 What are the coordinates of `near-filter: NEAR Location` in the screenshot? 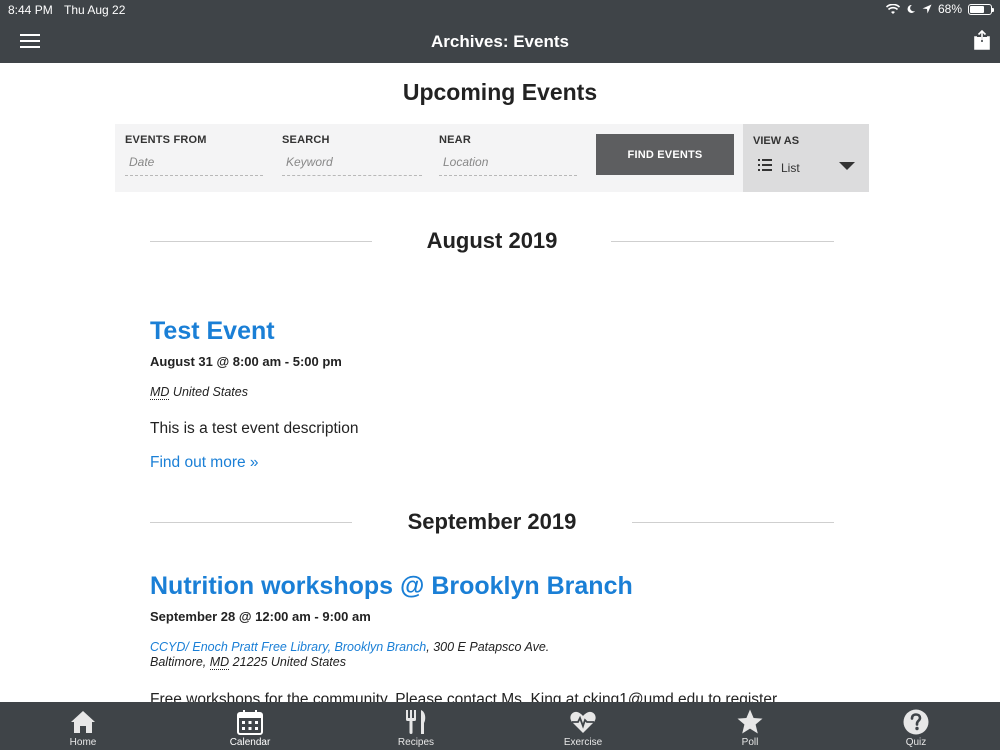 It's located at (509, 155).